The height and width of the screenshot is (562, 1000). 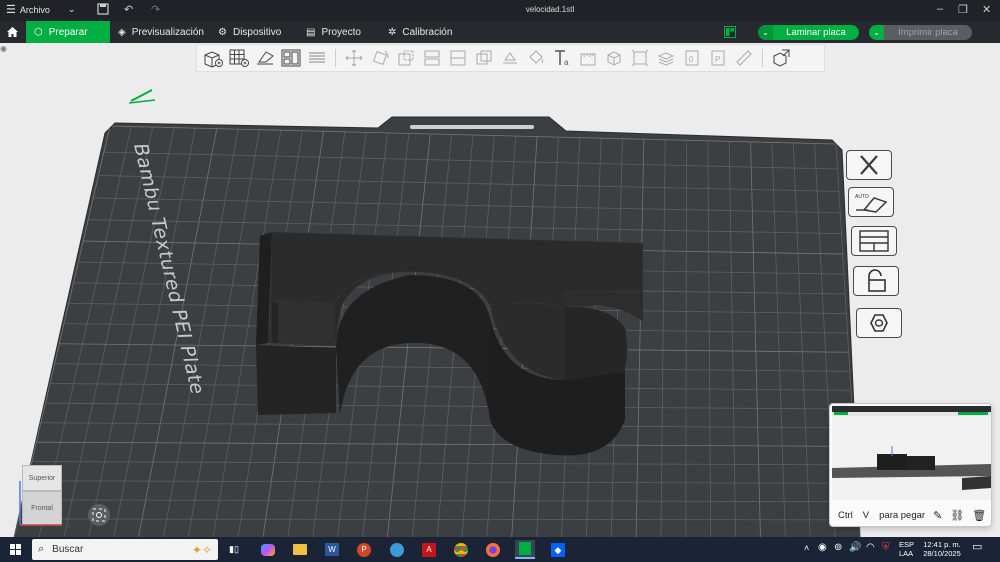 What do you see at coordinates (979, 515) in the screenshot?
I see `trash-icon: 🗑` at bounding box center [979, 515].